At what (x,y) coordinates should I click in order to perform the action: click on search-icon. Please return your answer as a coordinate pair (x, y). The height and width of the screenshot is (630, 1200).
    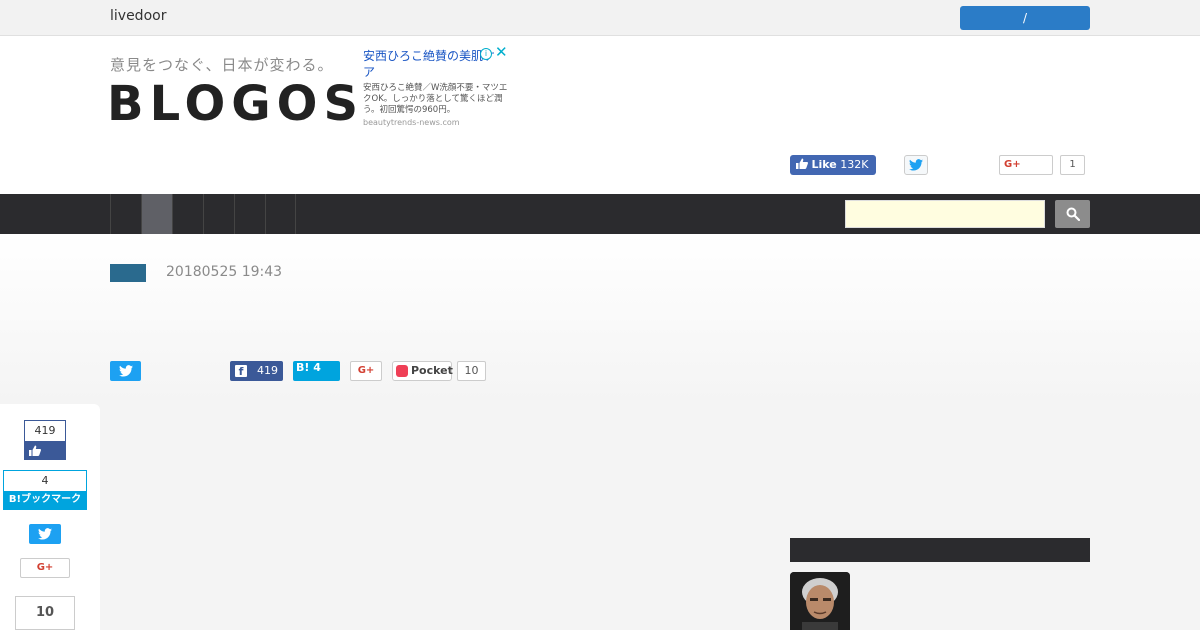
    Looking at the image, I should click on (1073, 214).